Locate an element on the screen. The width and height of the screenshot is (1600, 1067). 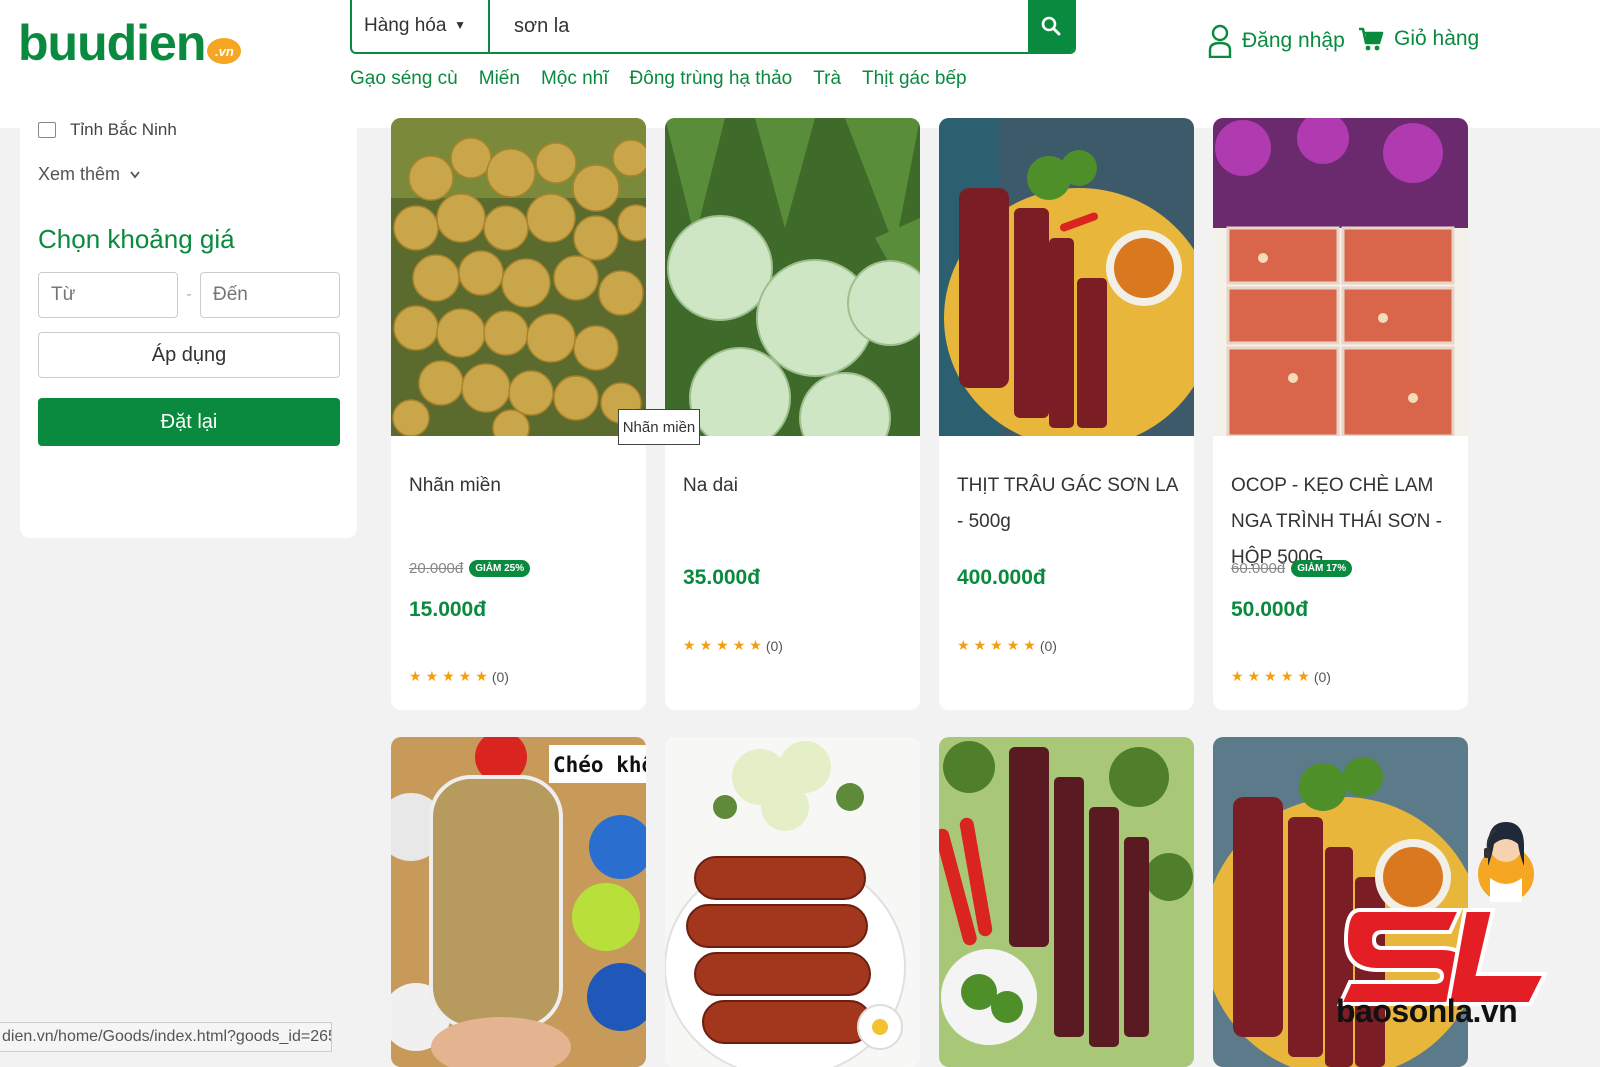
product-price: 35.000đ is located at coordinates (722, 577).